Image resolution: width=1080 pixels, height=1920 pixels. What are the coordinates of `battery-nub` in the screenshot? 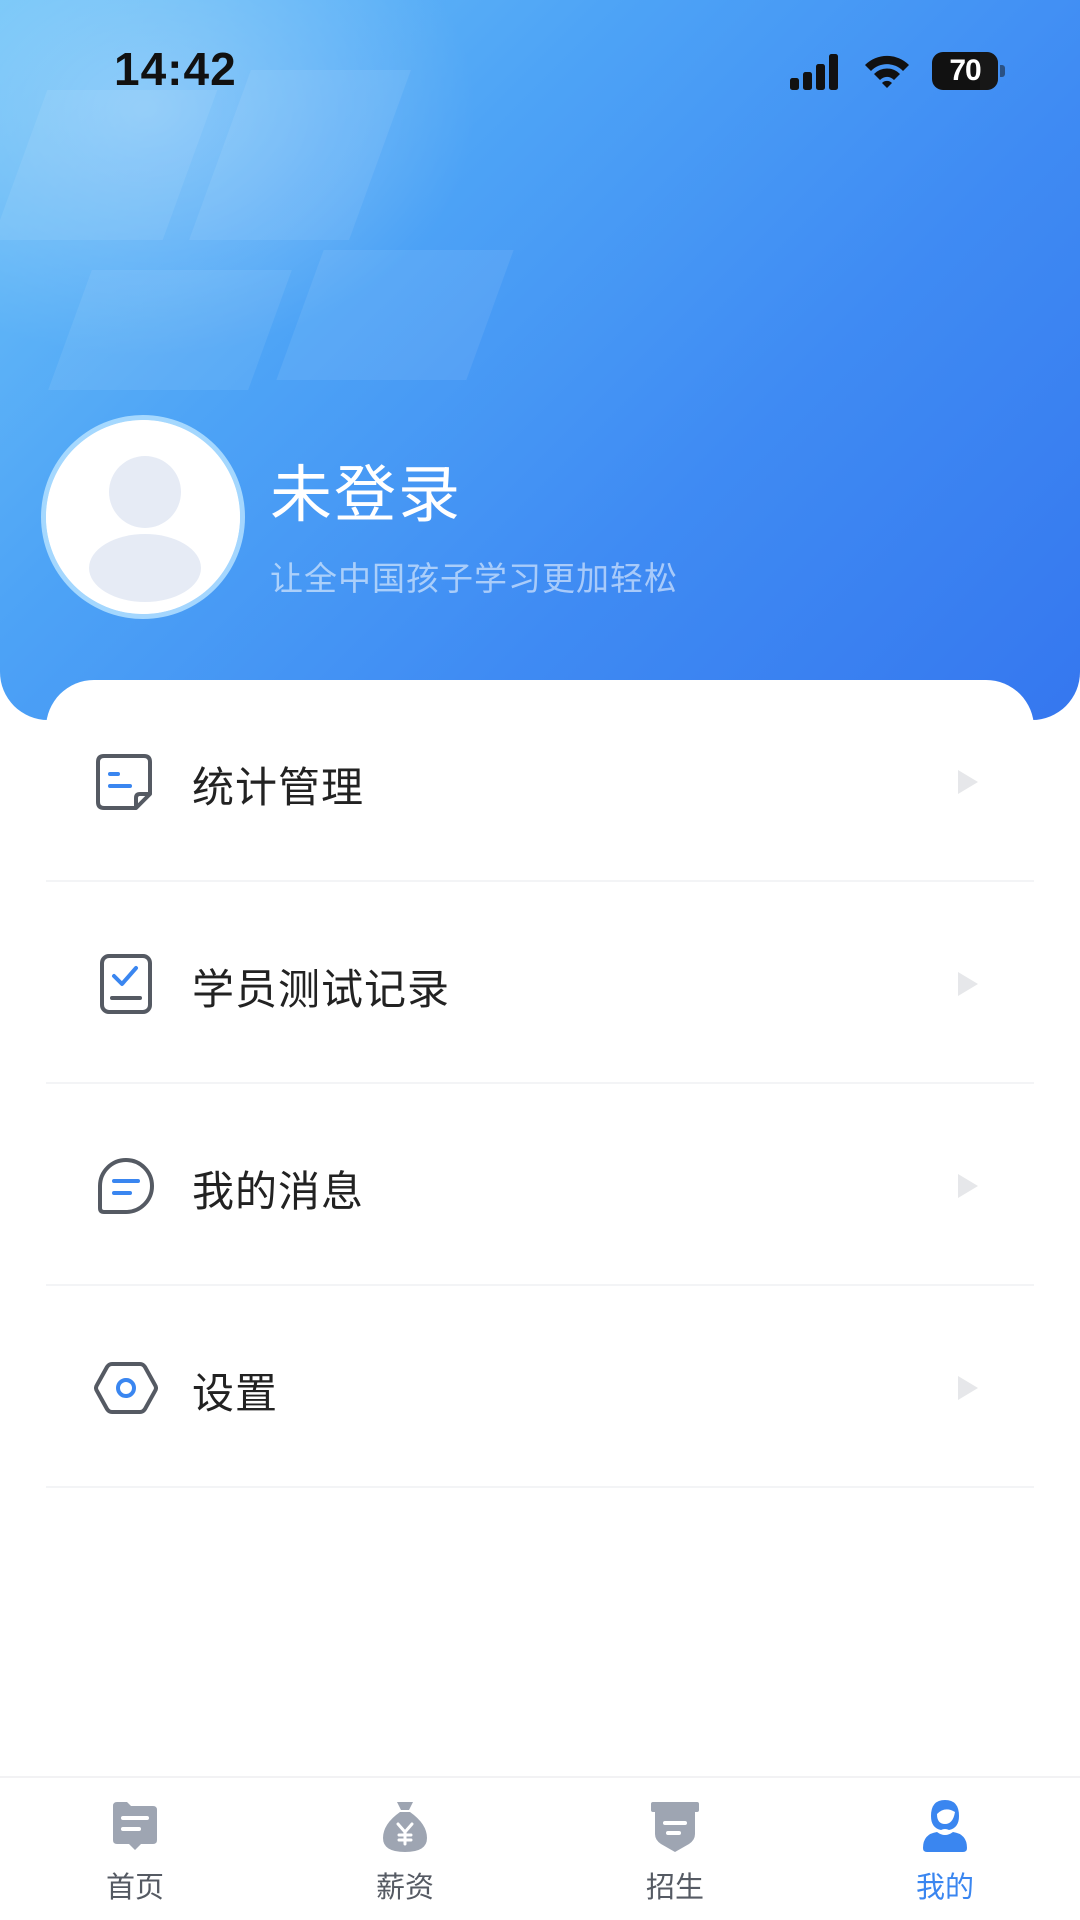 It's located at (1002, 71).